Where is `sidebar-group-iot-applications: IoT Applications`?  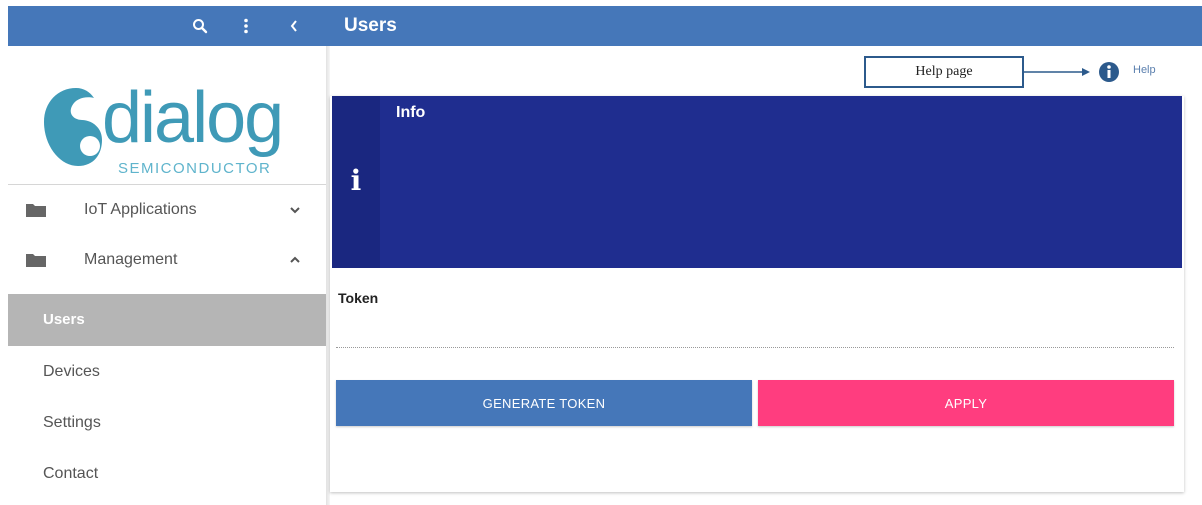
sidebar-group-iot-applications: IoT Applications is located at coordinates (167, 210).